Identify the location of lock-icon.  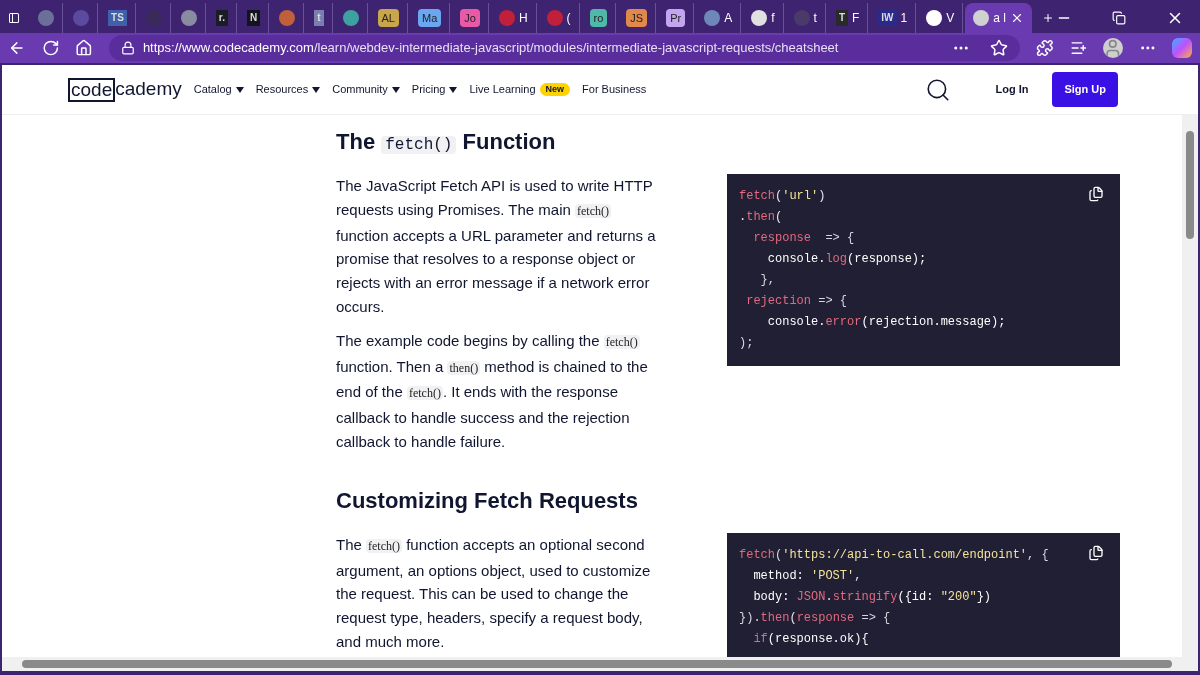
(127, 48).